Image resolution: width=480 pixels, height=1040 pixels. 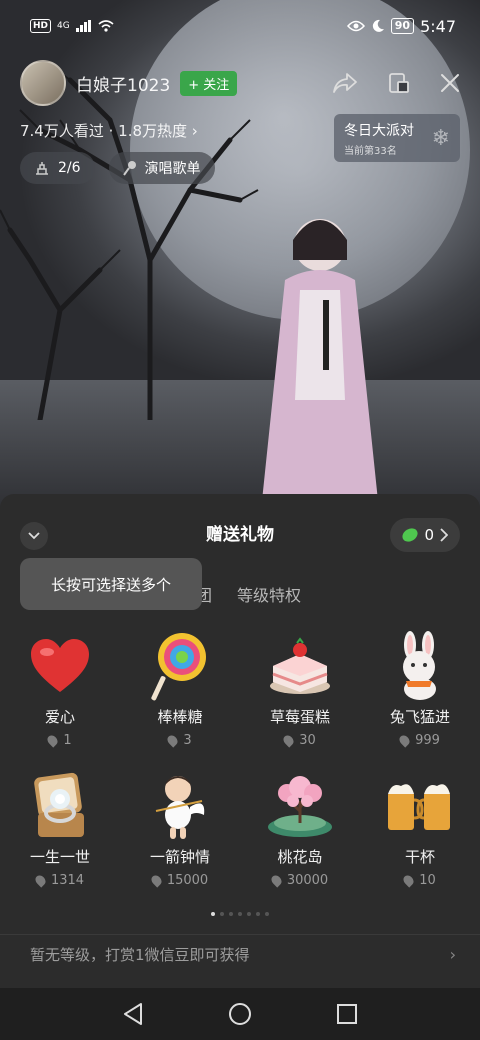 I want to click on gift-price: 10, so click(x=418, y=880).